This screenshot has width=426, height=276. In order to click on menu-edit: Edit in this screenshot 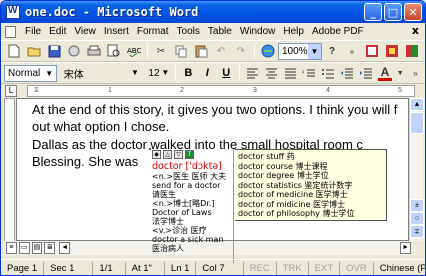, I will do `click(57, 31)`.